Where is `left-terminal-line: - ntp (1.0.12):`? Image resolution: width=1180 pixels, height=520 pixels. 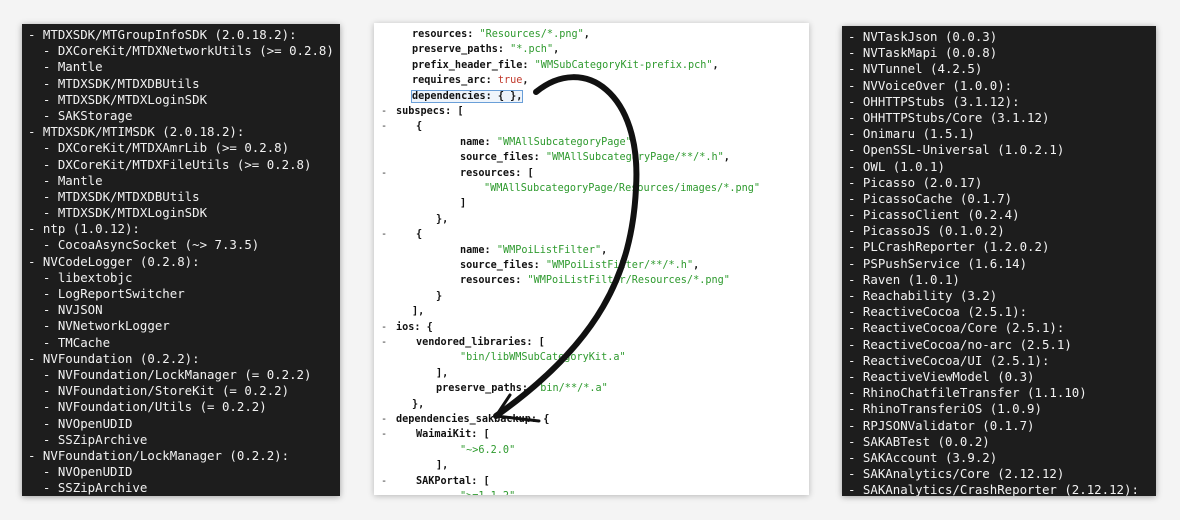
left-terminal-line: - ntp (1.0.12): is located at coordinates (84, 229).